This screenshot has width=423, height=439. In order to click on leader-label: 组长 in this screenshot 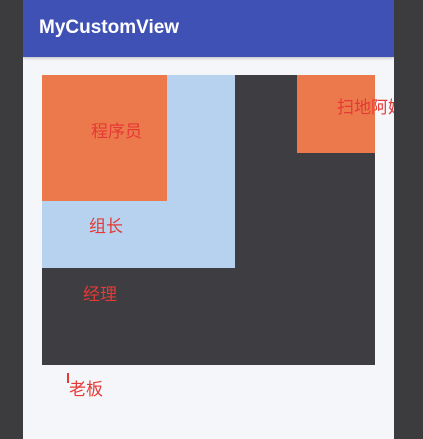, I will do `click(106, 227)`.